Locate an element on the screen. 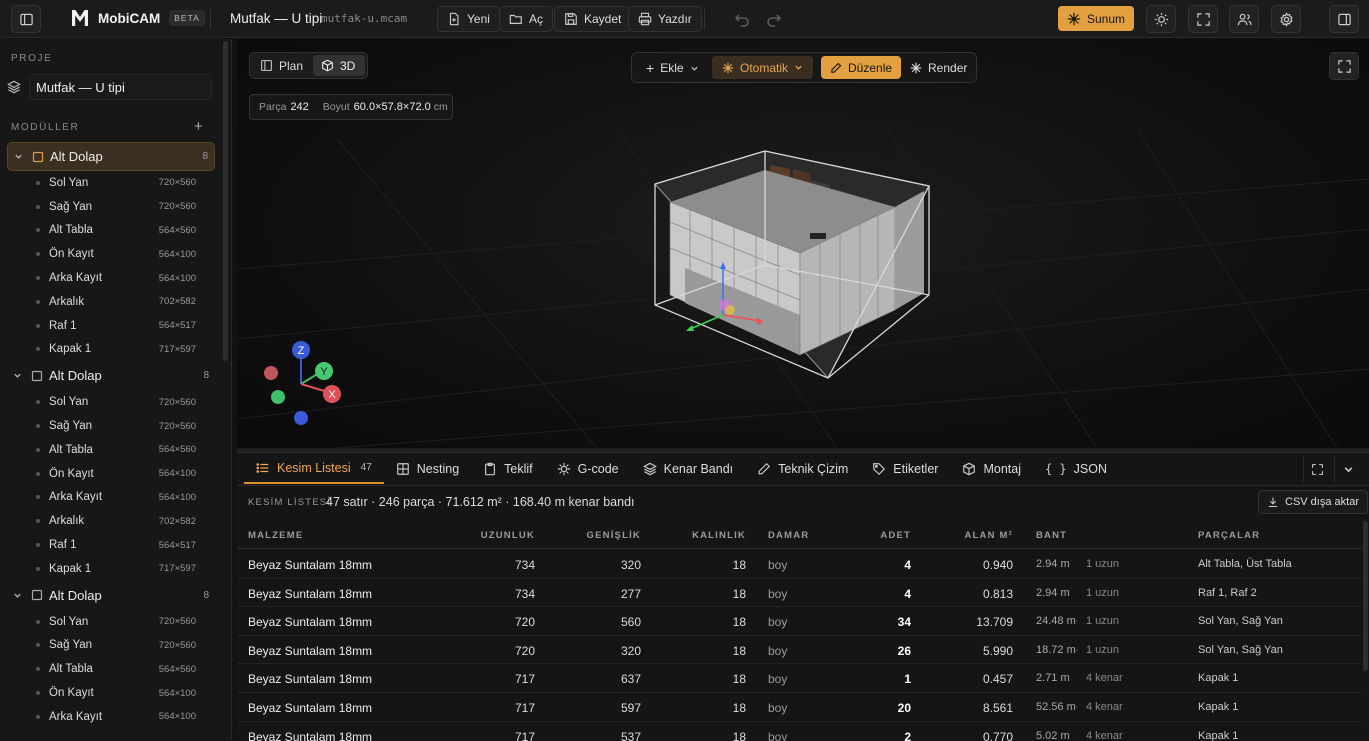 The image size is (1369, 741). tab-quote: Teklif is located at coordinates (507, 468).